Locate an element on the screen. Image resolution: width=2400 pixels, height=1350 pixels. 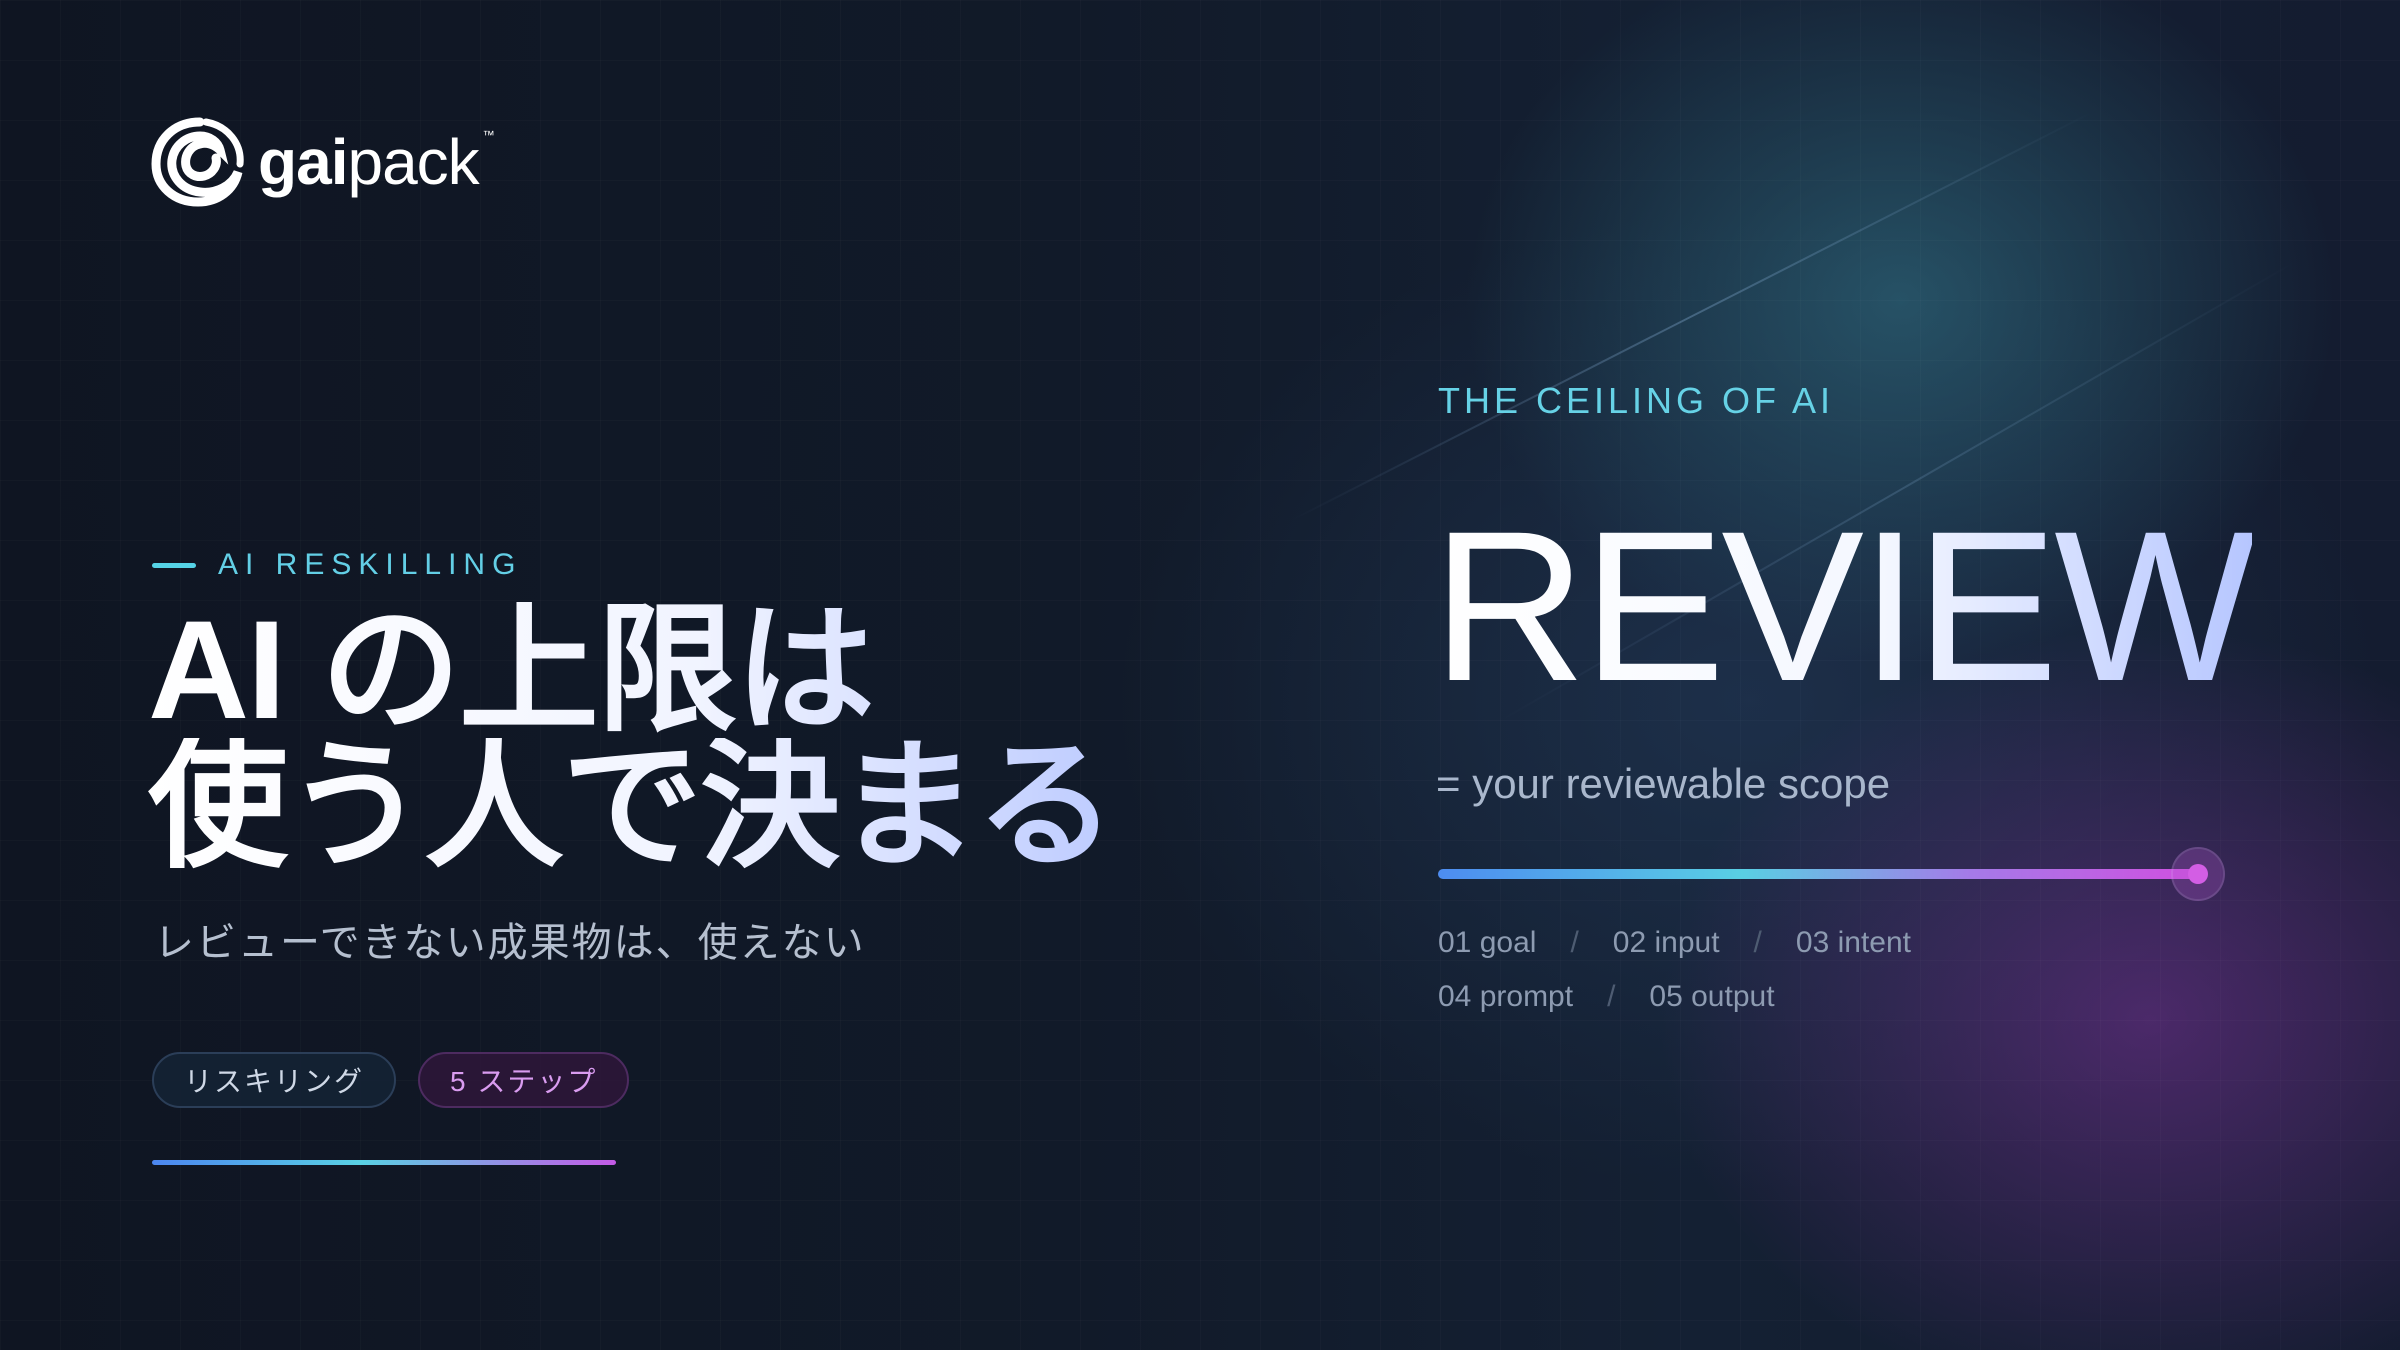
title-line-1: AI の上限は is located at coordinates (648, 670).